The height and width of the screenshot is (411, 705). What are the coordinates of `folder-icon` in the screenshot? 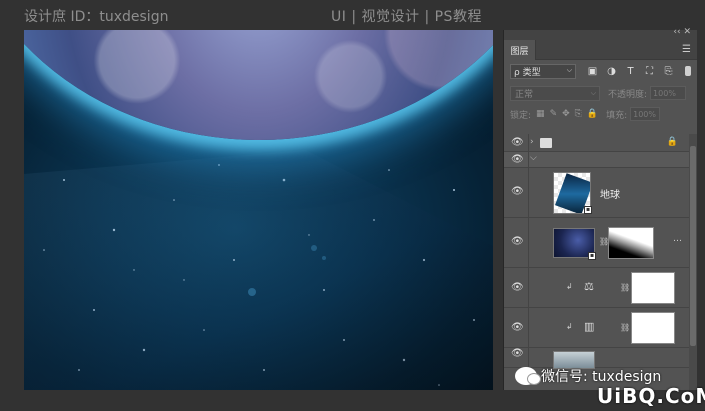 It's located at (546, 143).